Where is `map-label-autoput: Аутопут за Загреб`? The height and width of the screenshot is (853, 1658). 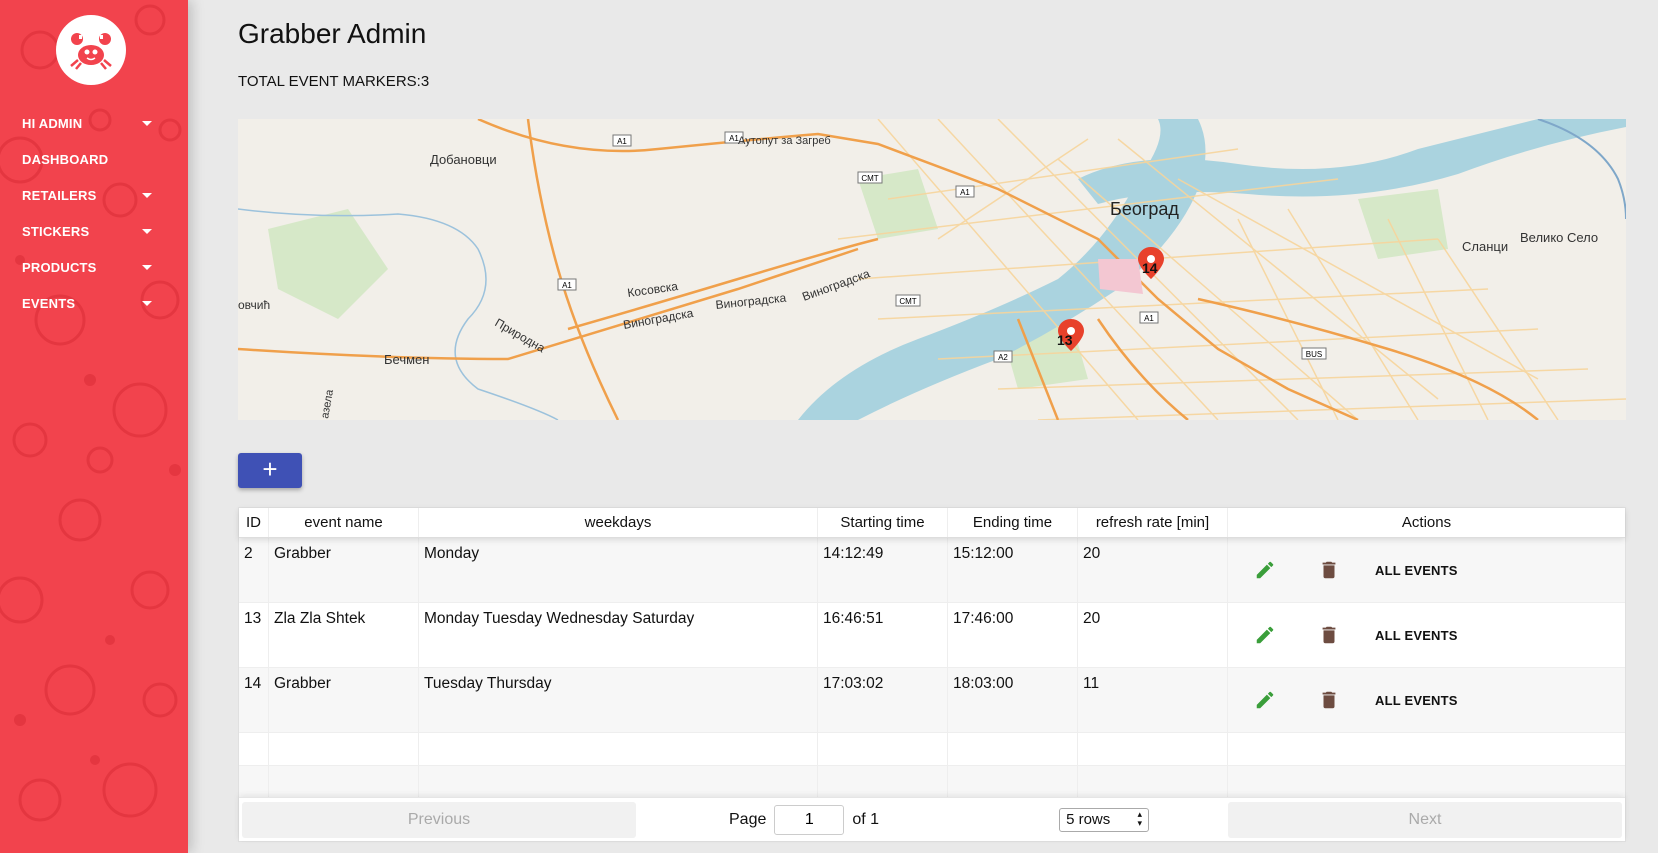
map-label-autoput: Аутопут за Загреб is located at coordinates (784, 141).